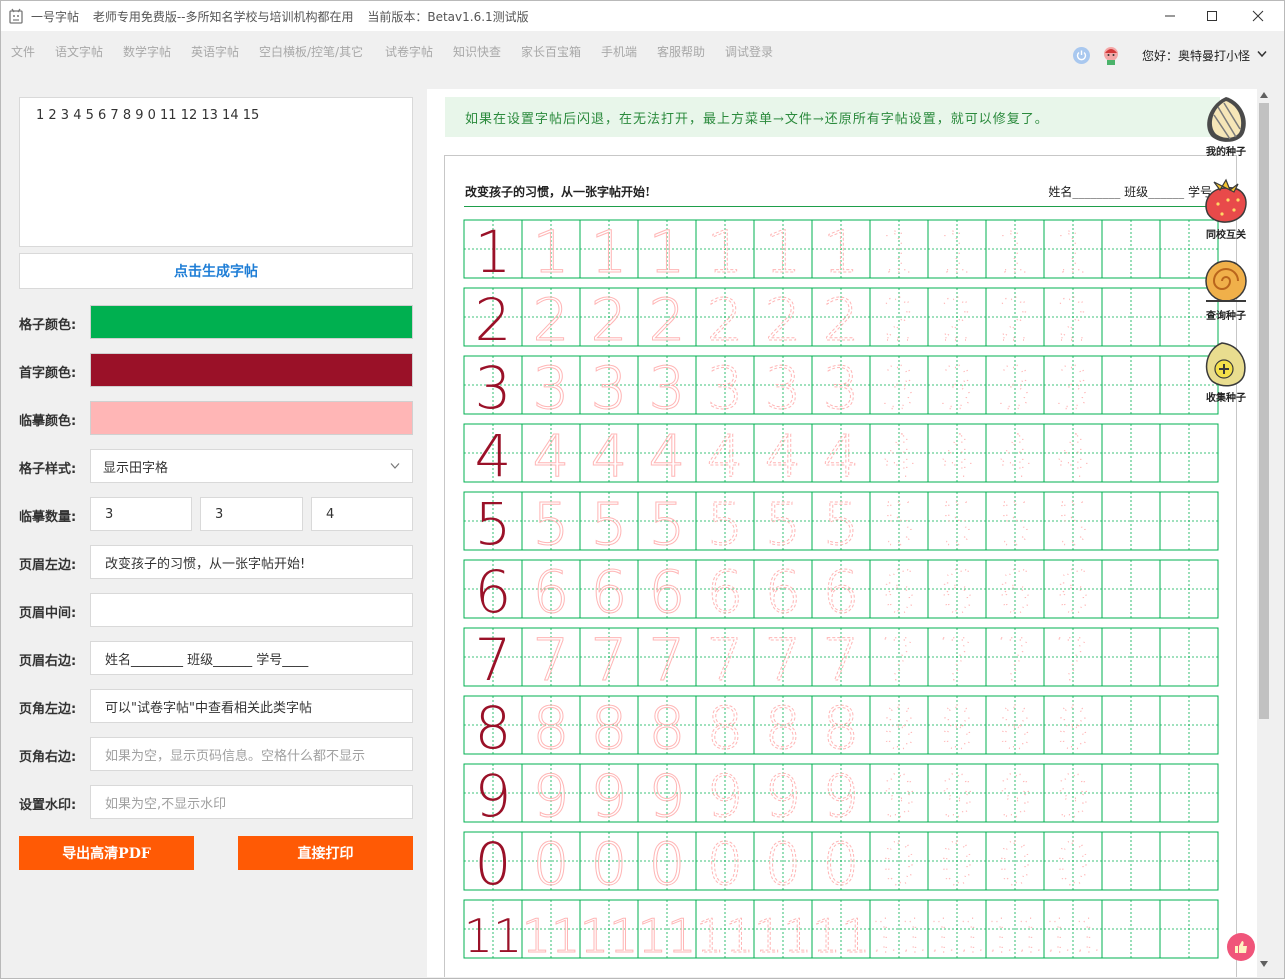  Describe the element at coordinates (48, 517) in the screenshot. I see `trace-count-label: 临摹数量:` at that location.